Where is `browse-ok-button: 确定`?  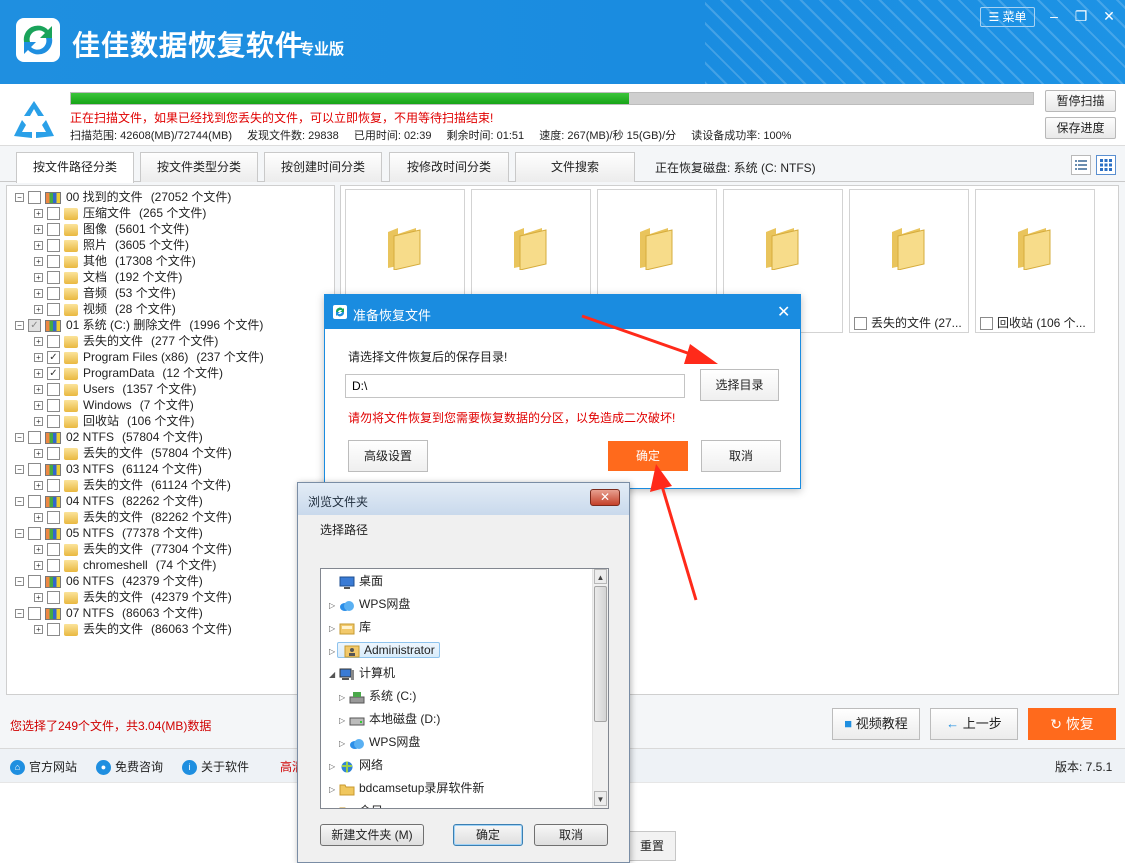
browse-ok-button: 确定 is located at coordinates (488, 835).